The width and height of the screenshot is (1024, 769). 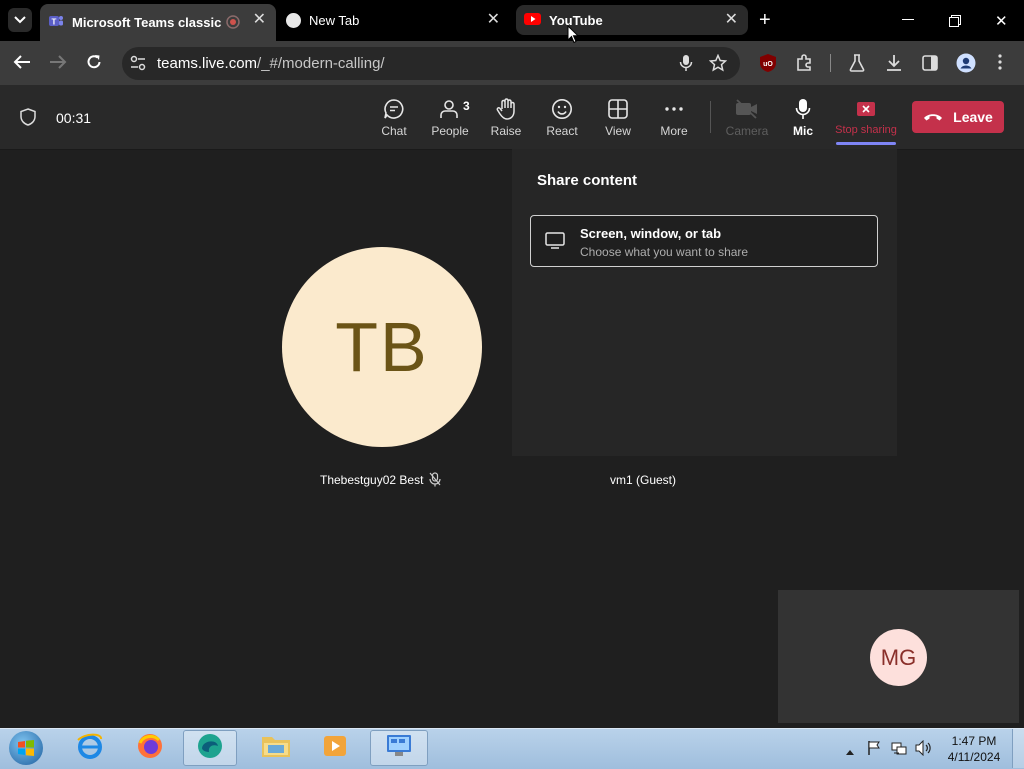 I want to click on raise-label: Raise, so click(x=506, y=131).